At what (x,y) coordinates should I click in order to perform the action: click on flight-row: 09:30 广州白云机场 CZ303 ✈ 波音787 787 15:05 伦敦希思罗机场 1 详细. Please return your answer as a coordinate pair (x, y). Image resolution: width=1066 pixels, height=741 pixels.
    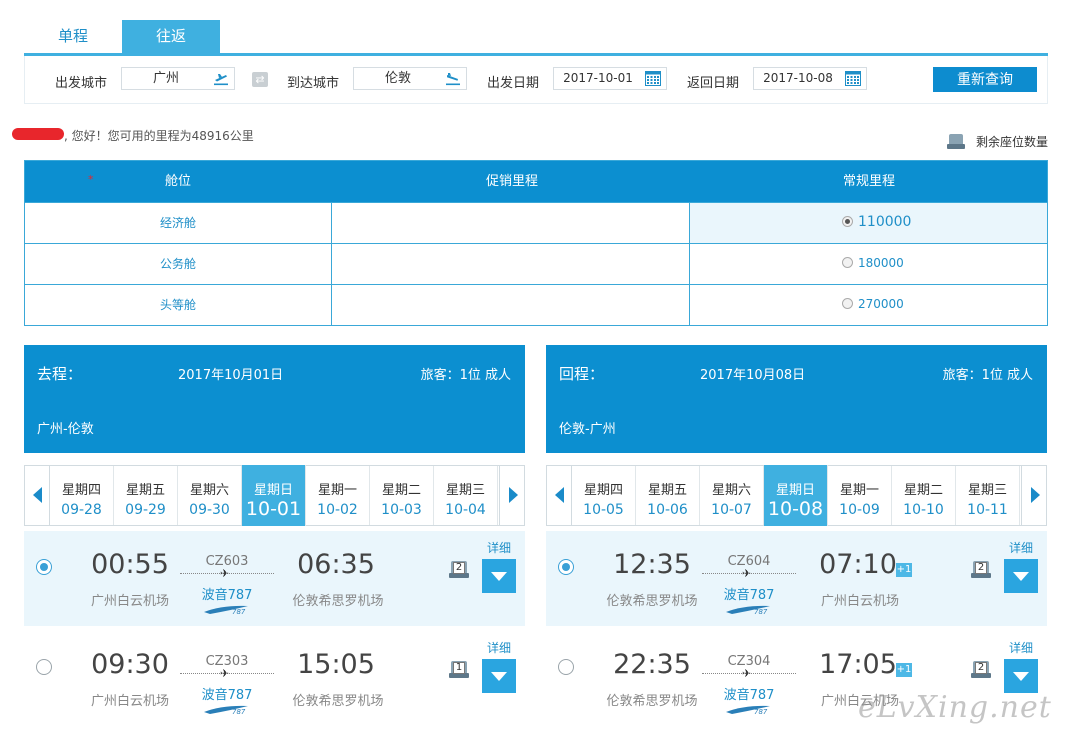
    Looking at the image, I should click on (274, 678).